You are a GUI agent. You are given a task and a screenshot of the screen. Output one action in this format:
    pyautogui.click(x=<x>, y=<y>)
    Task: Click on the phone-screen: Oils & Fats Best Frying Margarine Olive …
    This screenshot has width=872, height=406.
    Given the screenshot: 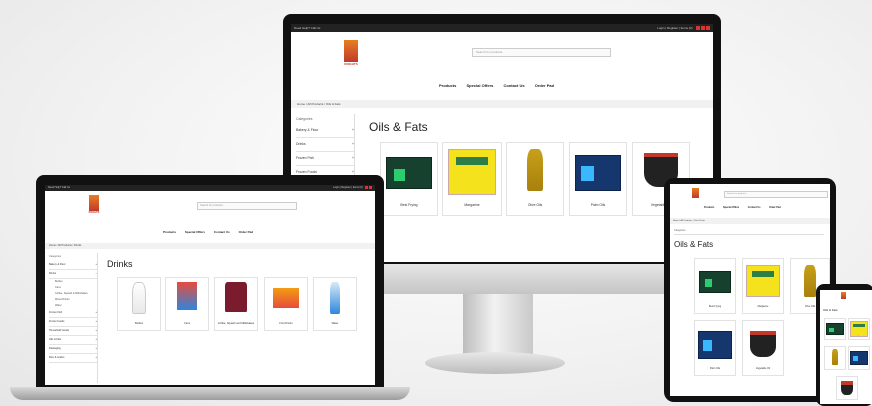 What is the action you would take?
    pyautogui.click(x=846, y=347)
    